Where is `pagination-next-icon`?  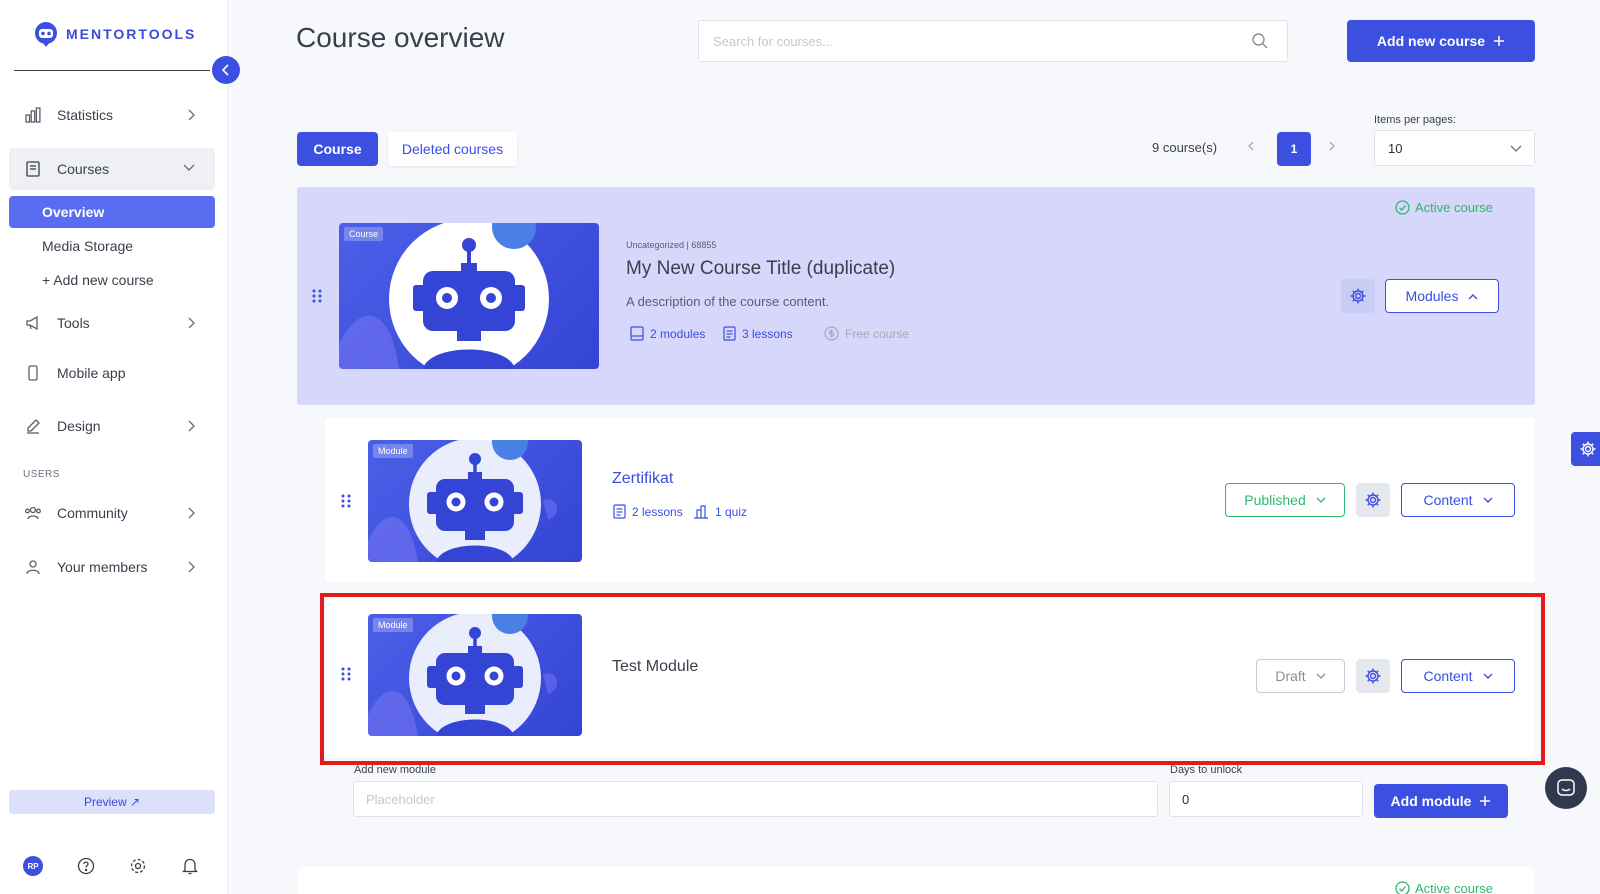
pagination-next-icon is located at coordinates (1332, 146).